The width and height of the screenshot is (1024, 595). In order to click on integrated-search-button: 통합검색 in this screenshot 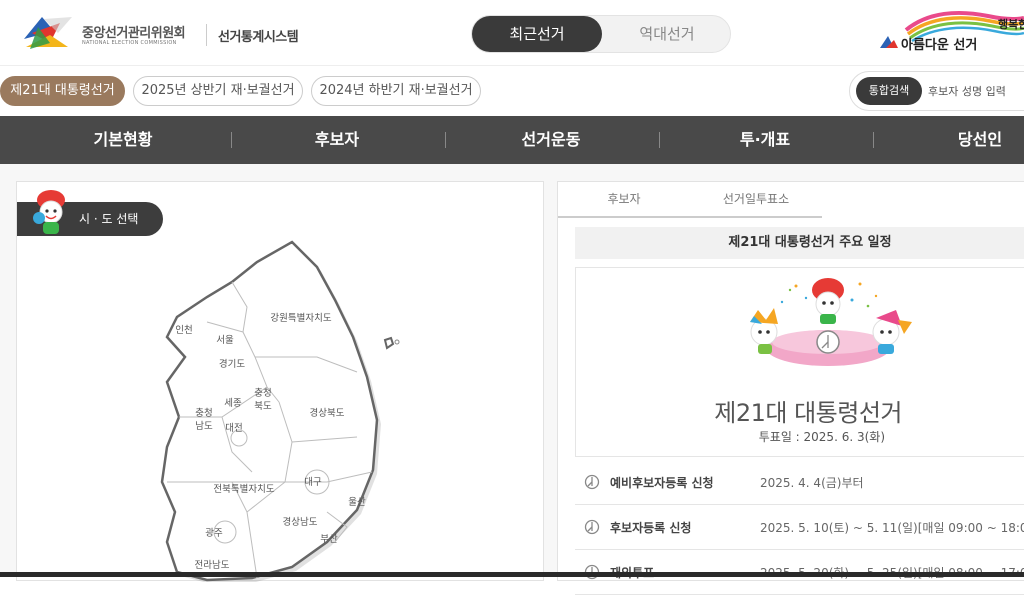, I will do `click(889, 91)`.